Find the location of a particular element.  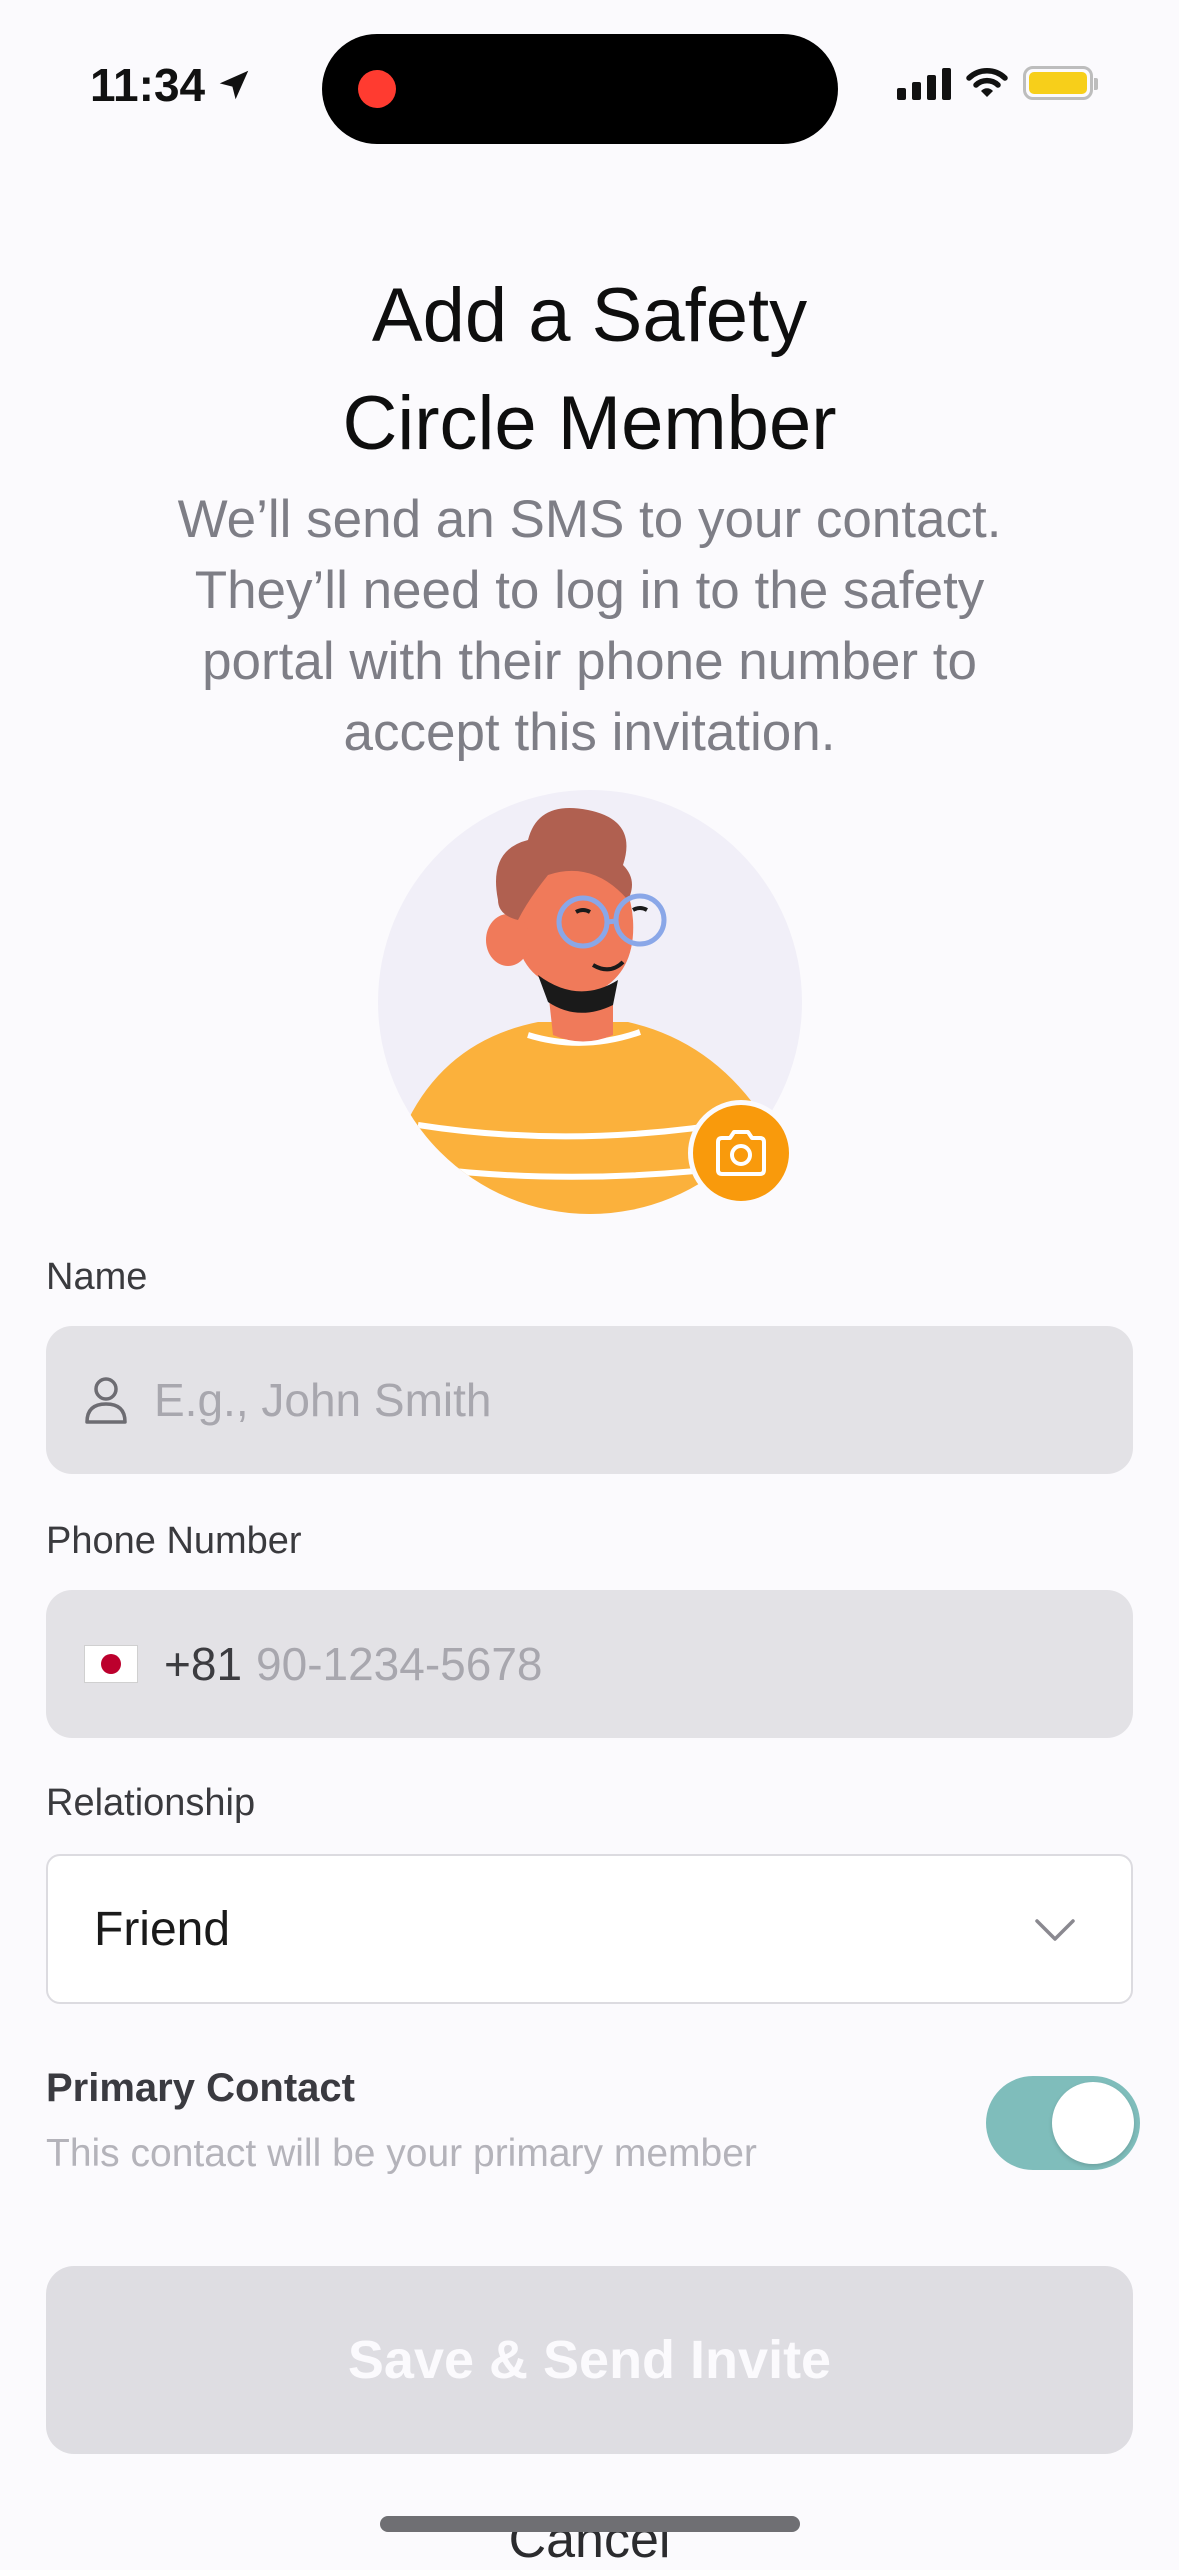

phone-placeholder: 90-1234-5678 is located at coordinates (399, 1664).